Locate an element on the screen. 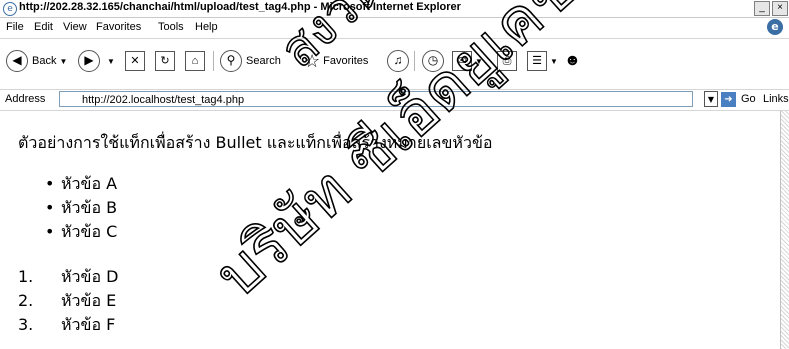  window-controls: _ × is located at coordinates (771, 8).